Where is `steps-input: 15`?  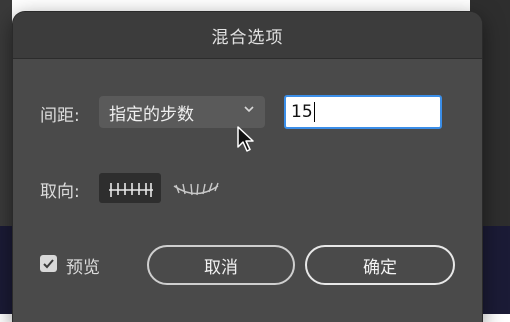 steps-input: 15 is located at coordinates (363, 112).